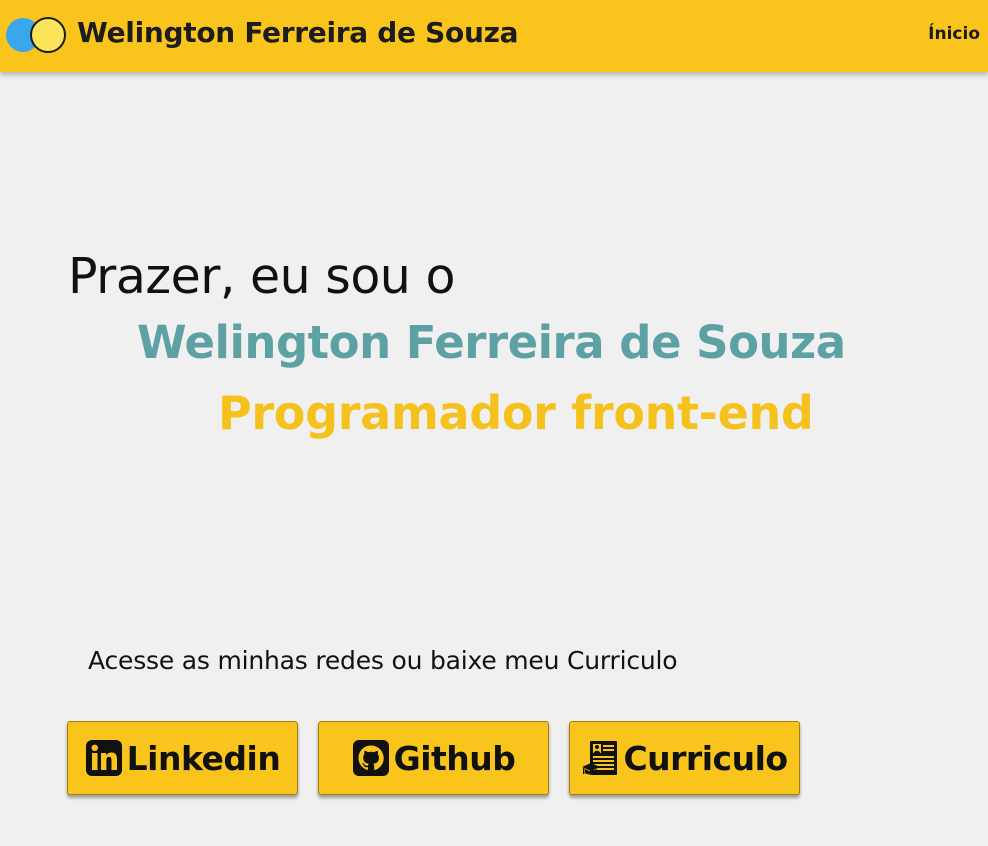  Describe the element at coordinates (516, 413) in the screenshot. I see `hero-role: Programador front-end` at that location.